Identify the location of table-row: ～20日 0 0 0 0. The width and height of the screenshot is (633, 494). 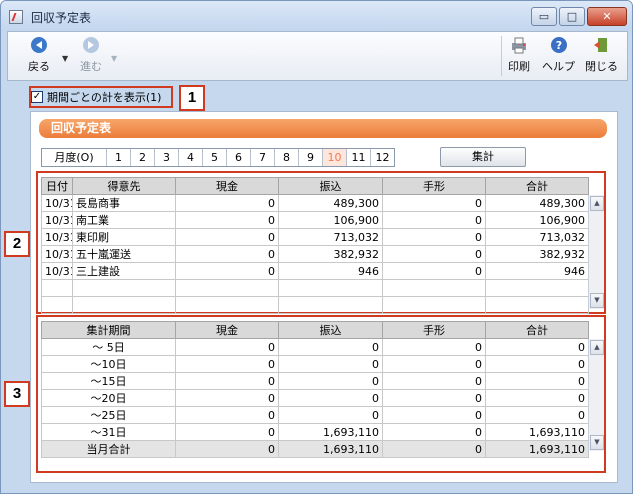
(315, 398).